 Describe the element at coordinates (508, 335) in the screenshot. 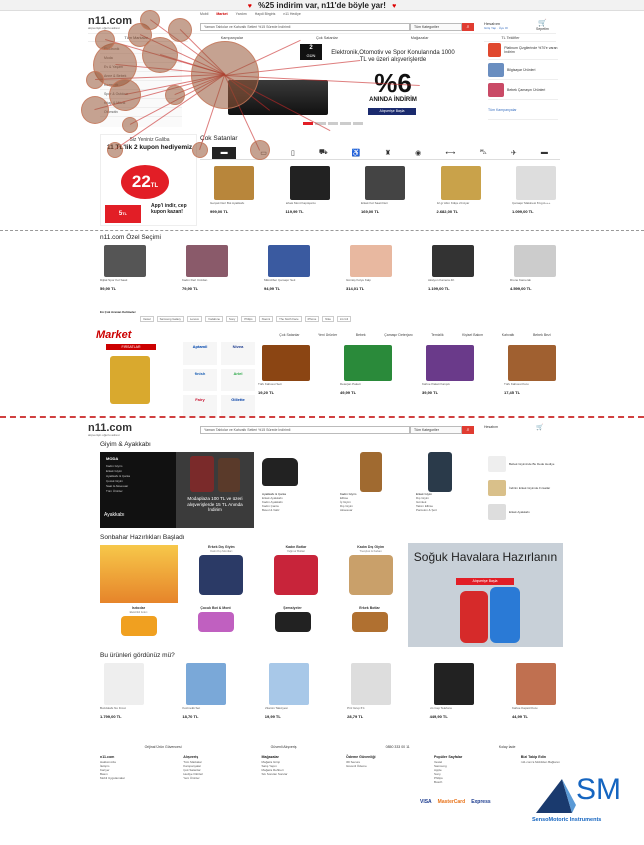

I see `market-nav-item: Kahvaltı` at that location.